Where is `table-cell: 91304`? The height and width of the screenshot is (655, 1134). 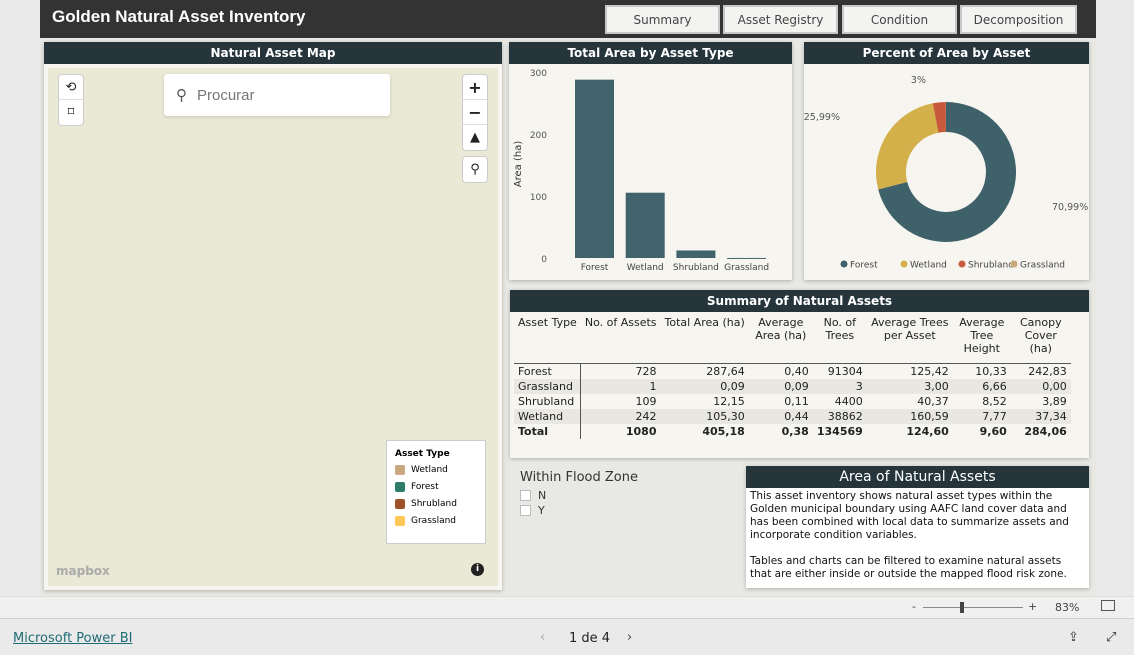 table-cell: 91304 is located at coordinates (845, 371).